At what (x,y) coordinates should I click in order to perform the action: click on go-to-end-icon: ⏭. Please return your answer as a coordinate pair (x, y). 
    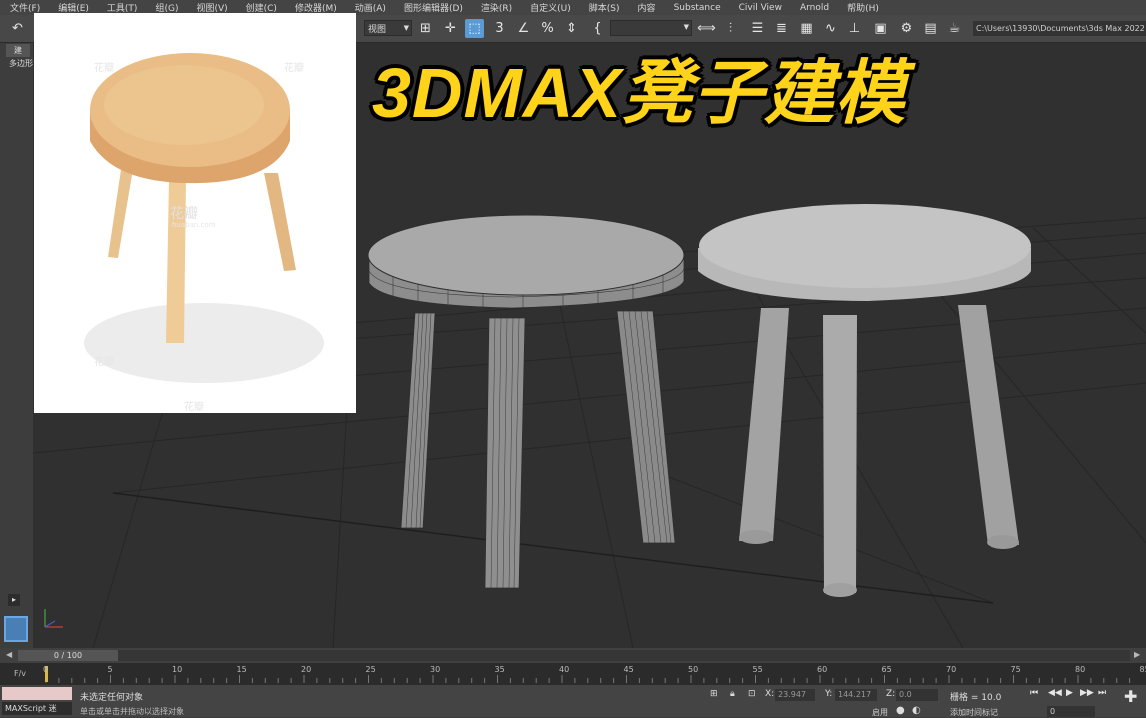
    Looking at the image, I should click on (1102, 693).